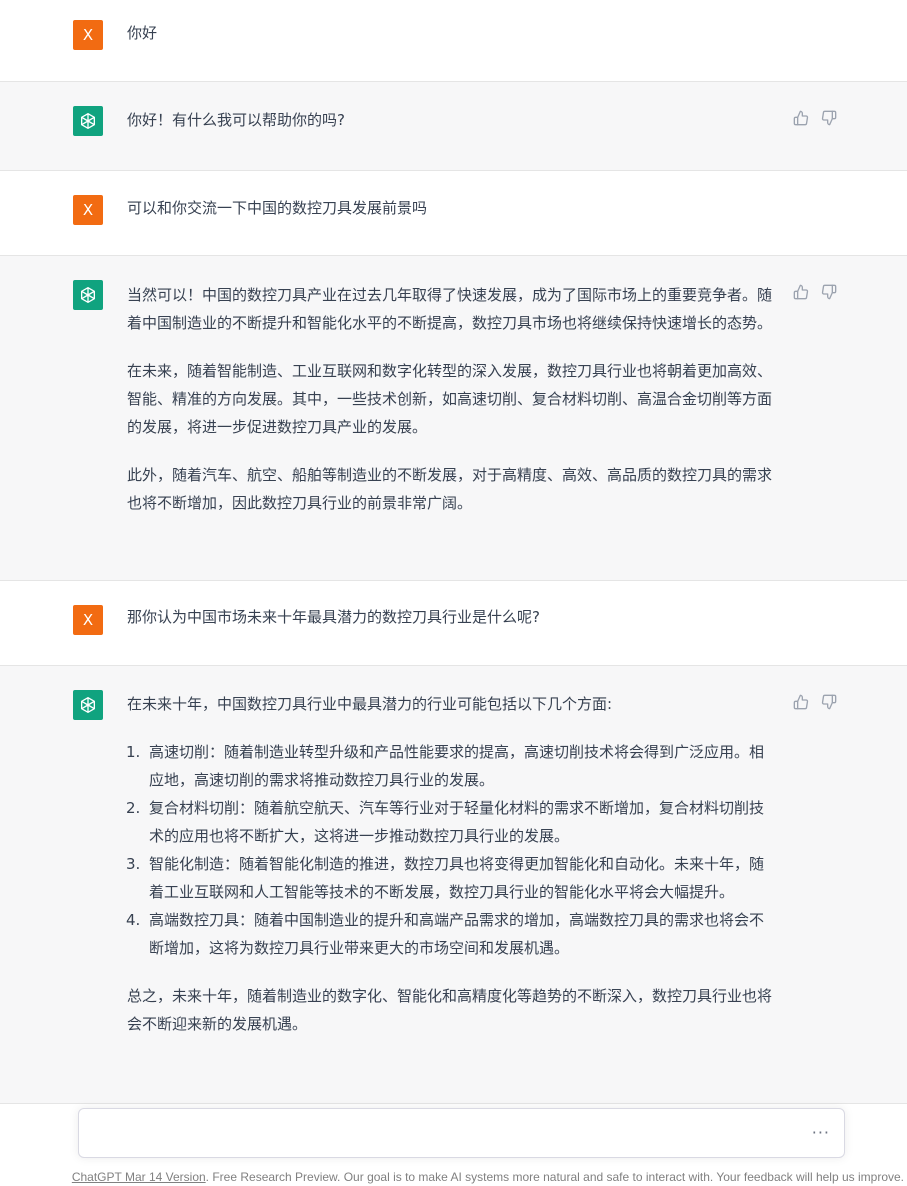 The height and width of the screenshot is (1186, 907). I want to click on assistant-message: 你好！有什么我可以帮助你的吗?, so click(453, 126).